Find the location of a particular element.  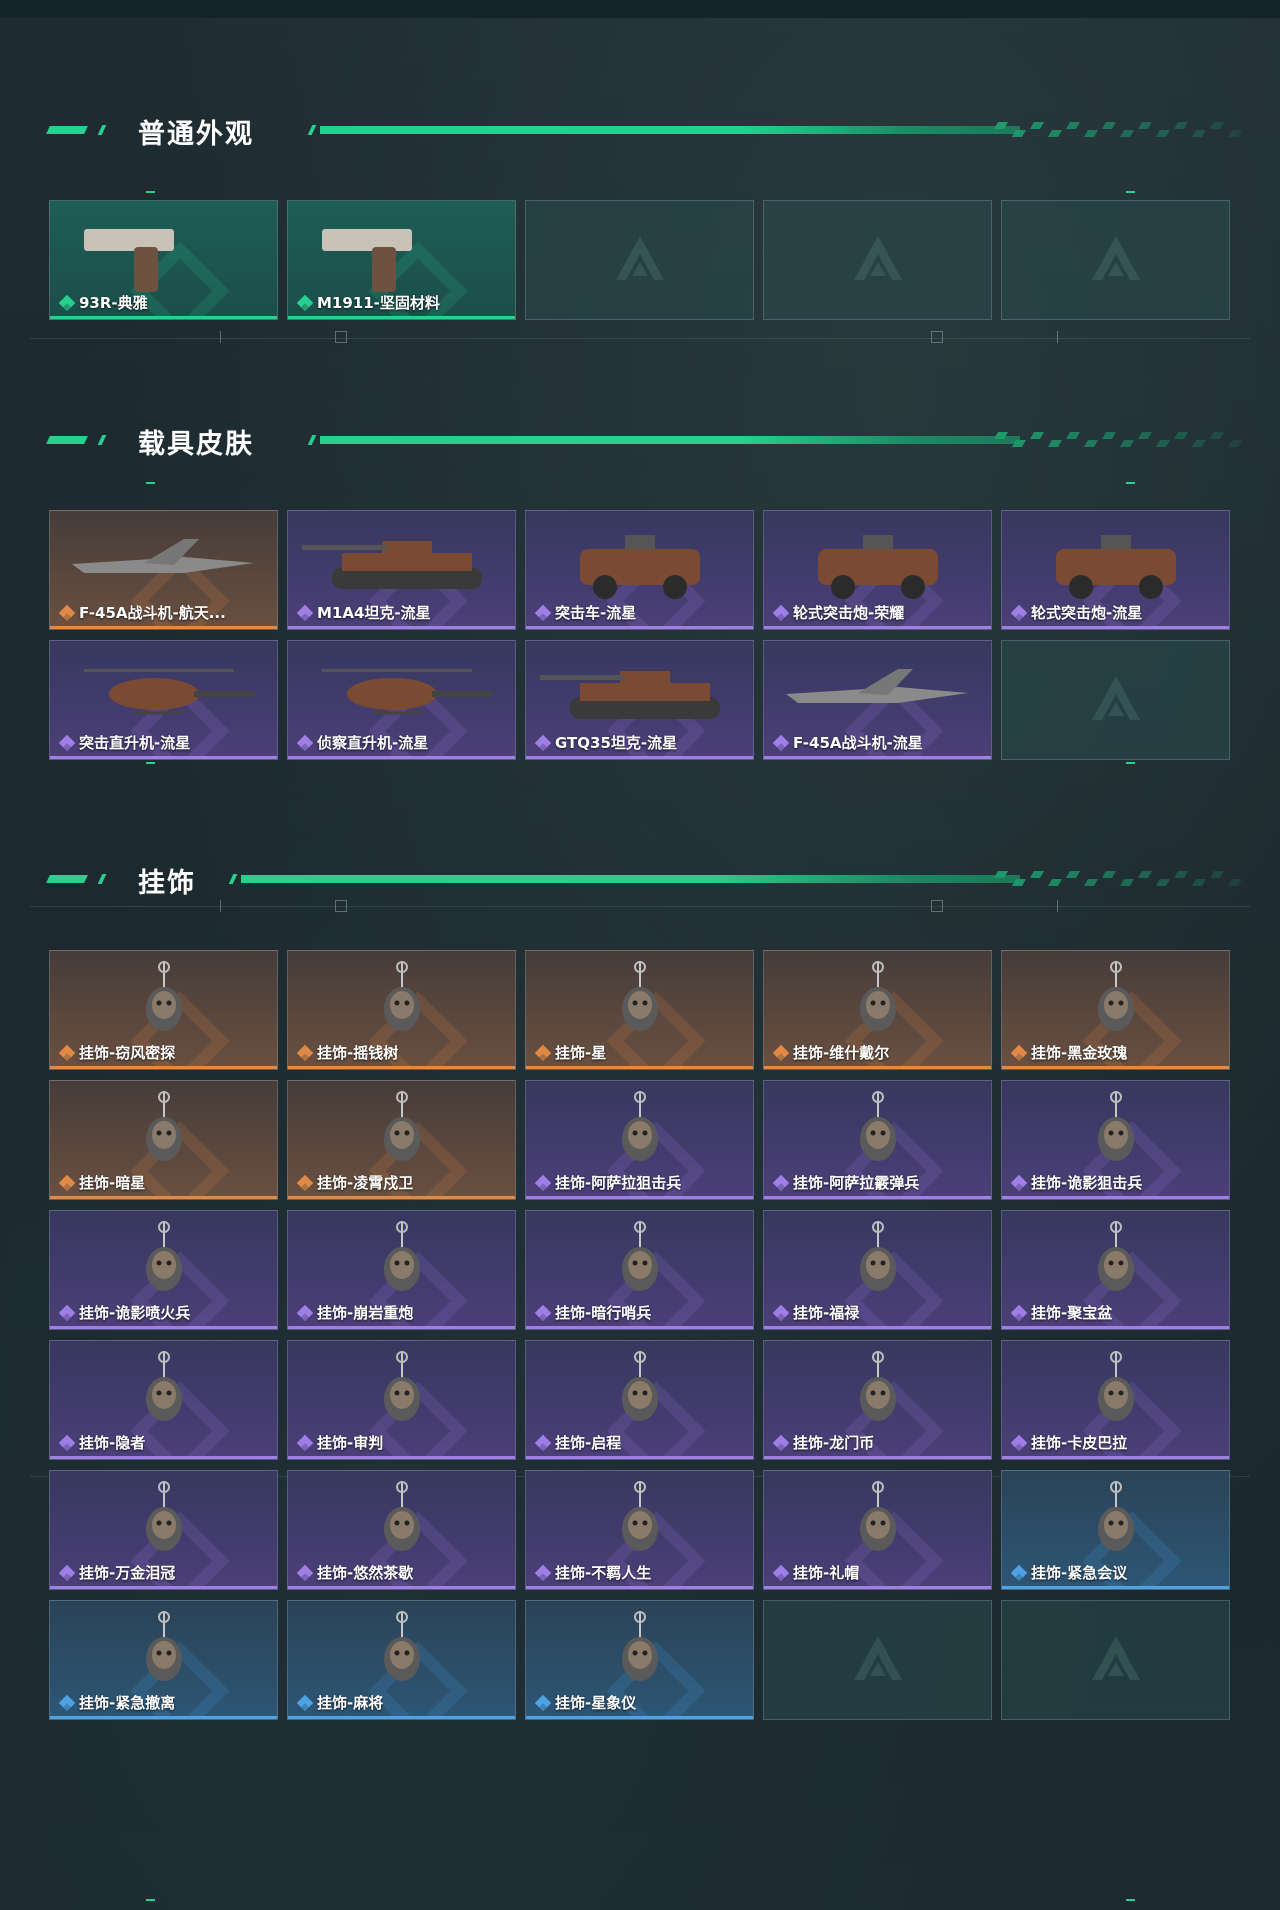

item-card: 挂饰-聚宝盆 is located at coordinates (1115, 1270).